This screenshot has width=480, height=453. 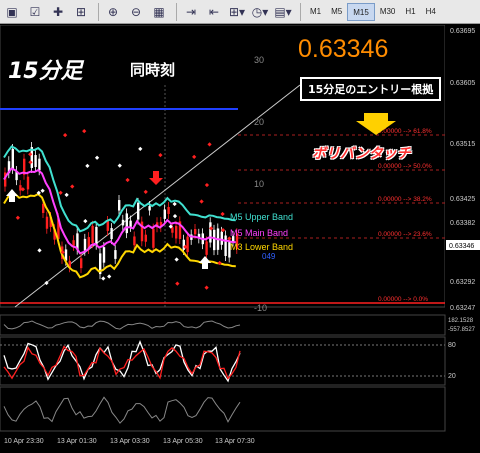 What do you see at coordinates (361, 11) in the screenshot?
I see `timeframe-m15: M15` at bounding box center [361, 11].